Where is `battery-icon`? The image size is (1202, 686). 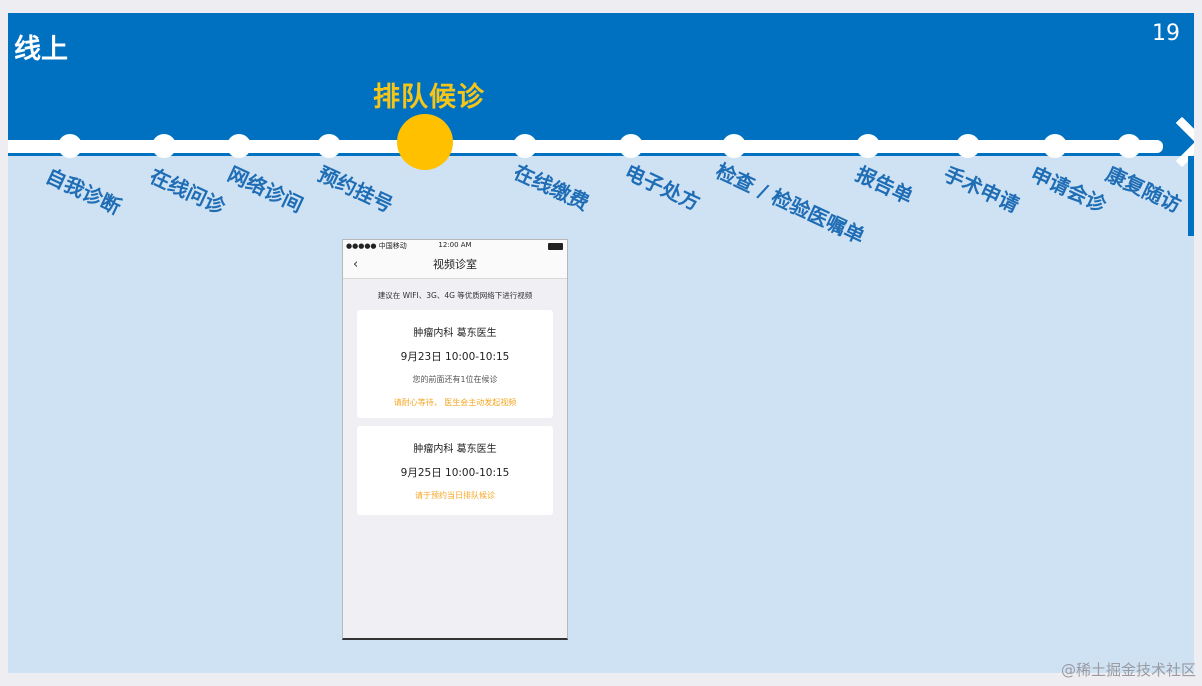
battery-icon is located at coordinates (555, 246).